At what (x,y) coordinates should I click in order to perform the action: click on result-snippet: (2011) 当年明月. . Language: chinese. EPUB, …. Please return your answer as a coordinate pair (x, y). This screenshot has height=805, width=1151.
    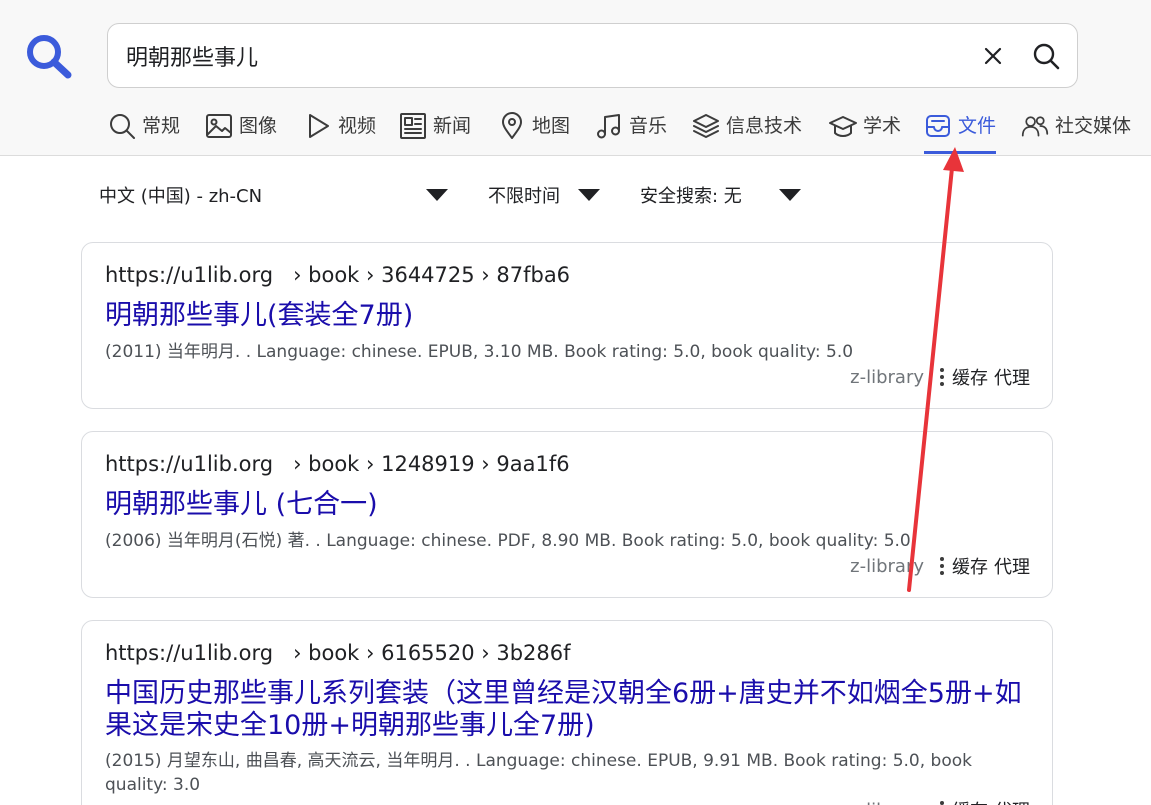
    Looking at the image, I should click on (479, 352).